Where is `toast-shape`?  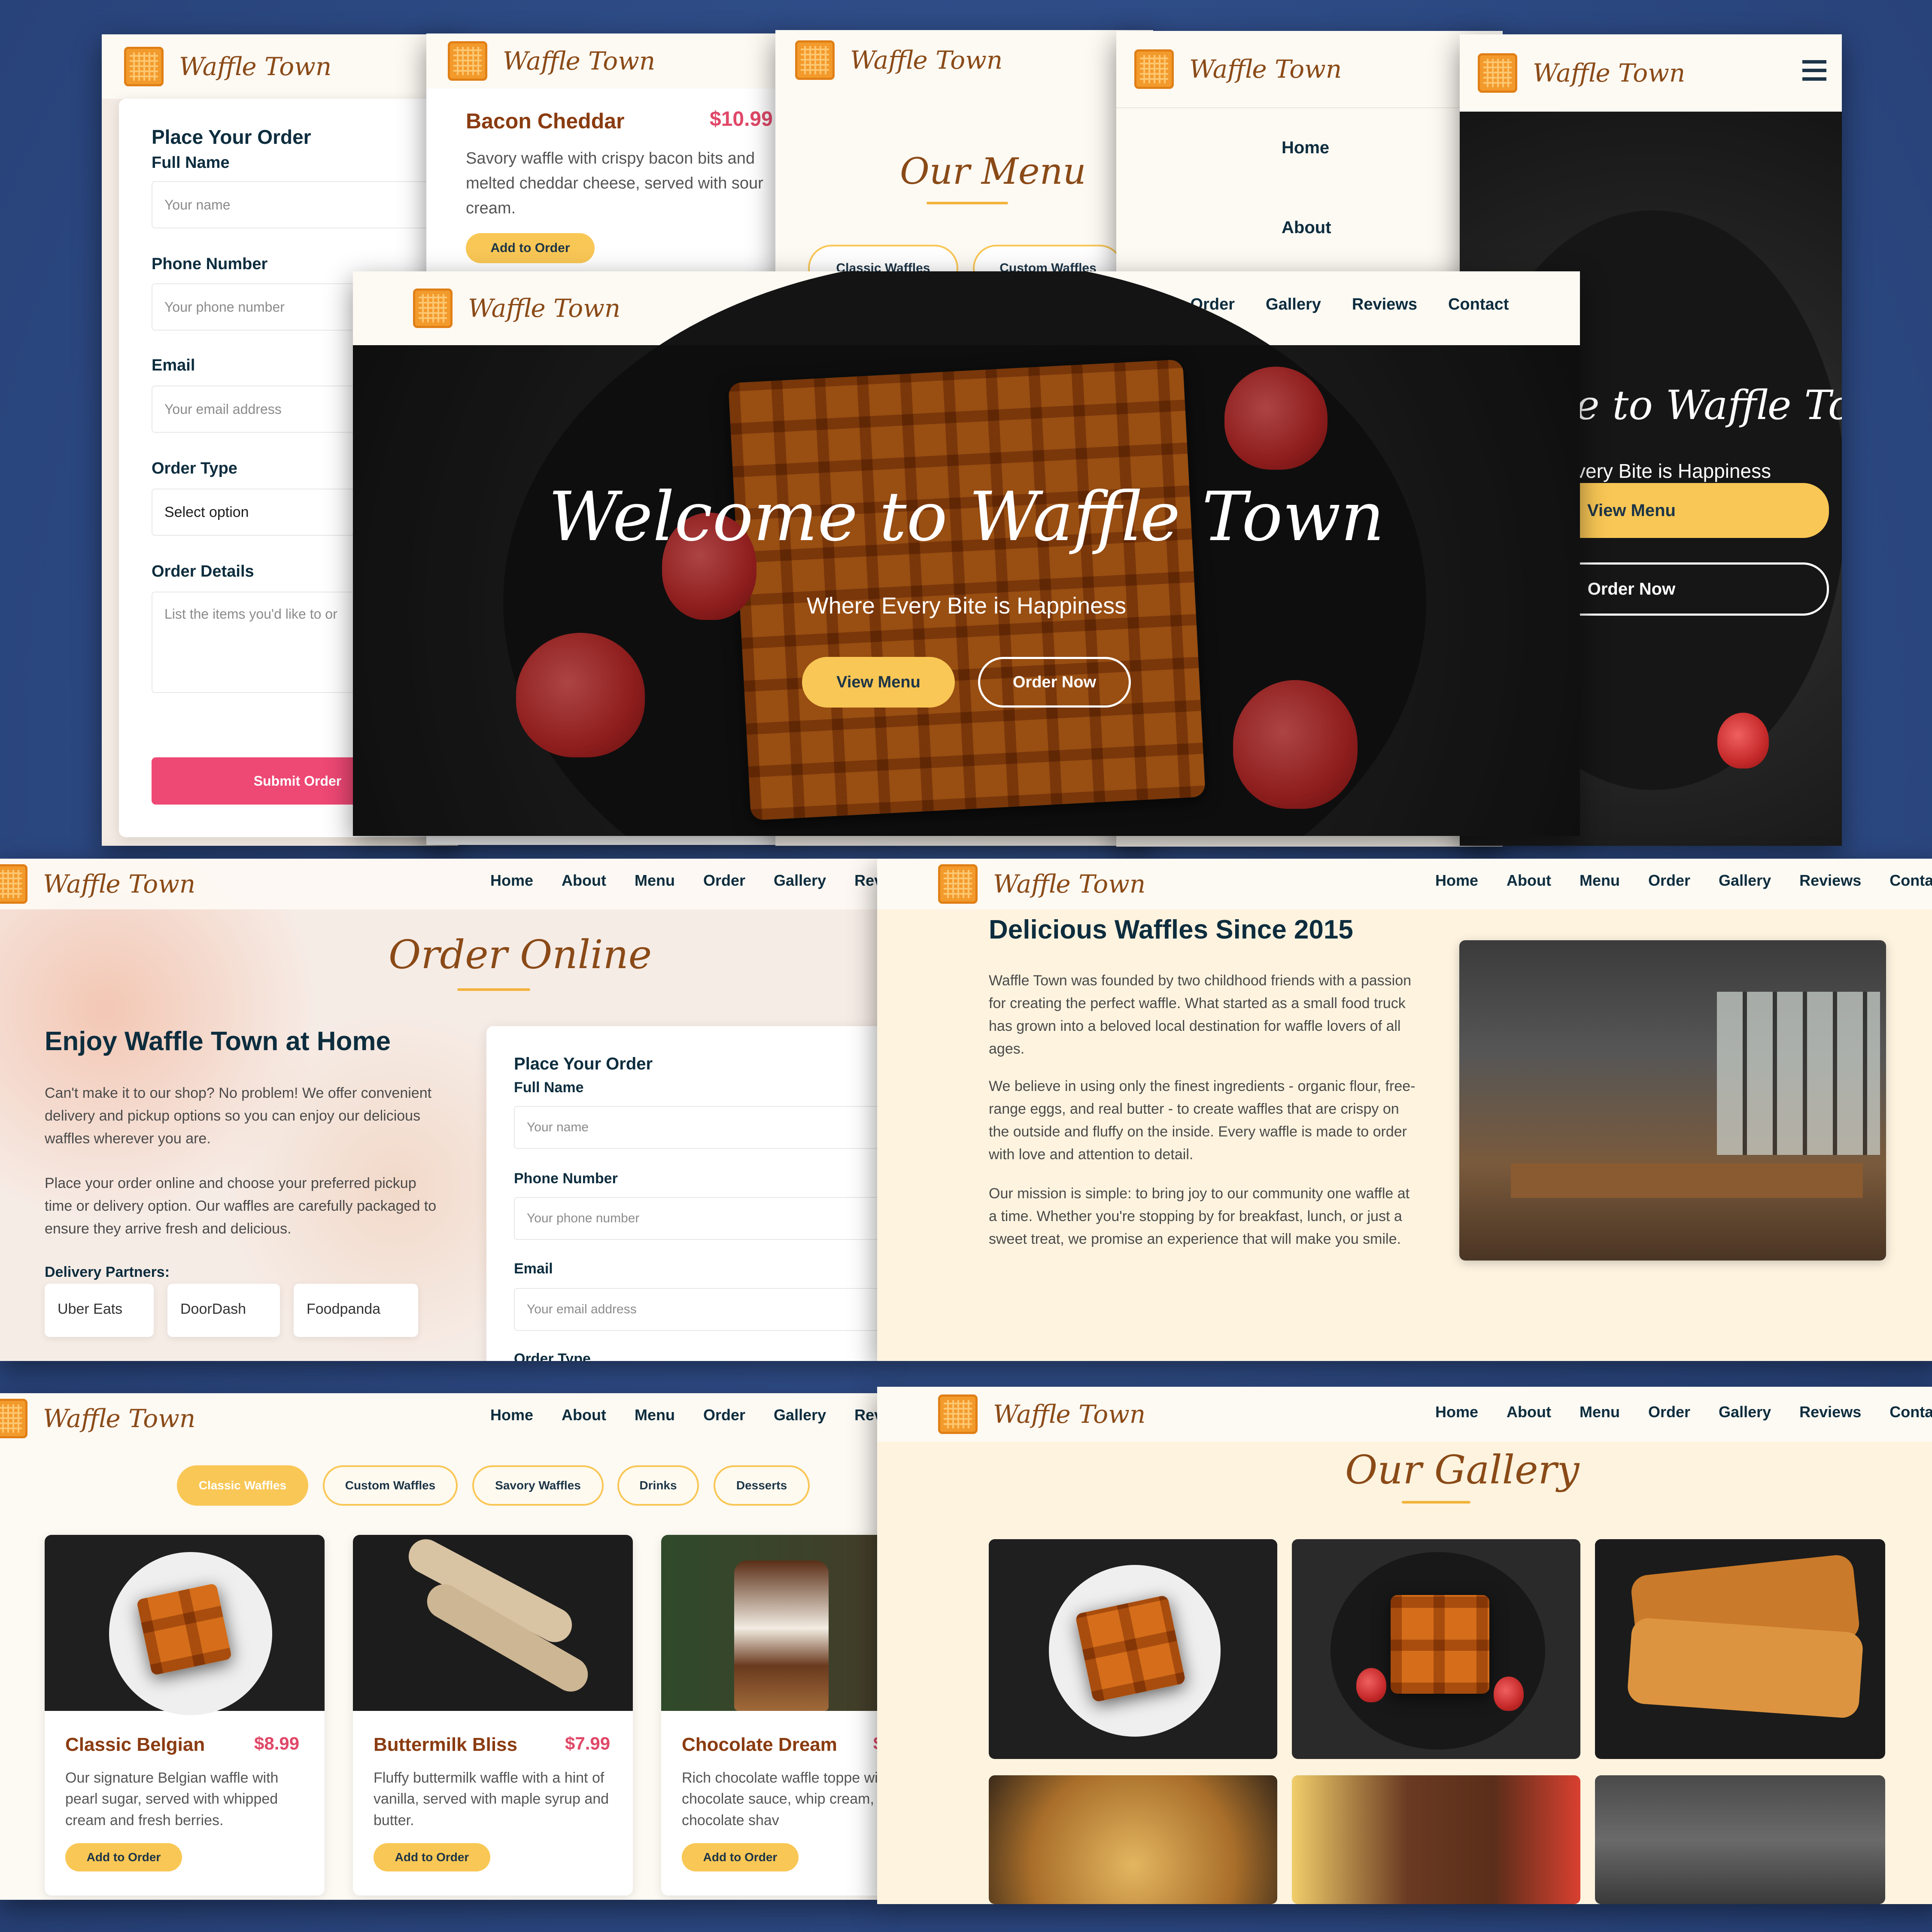
toast-shape is located at coordinates (1745, 1668).